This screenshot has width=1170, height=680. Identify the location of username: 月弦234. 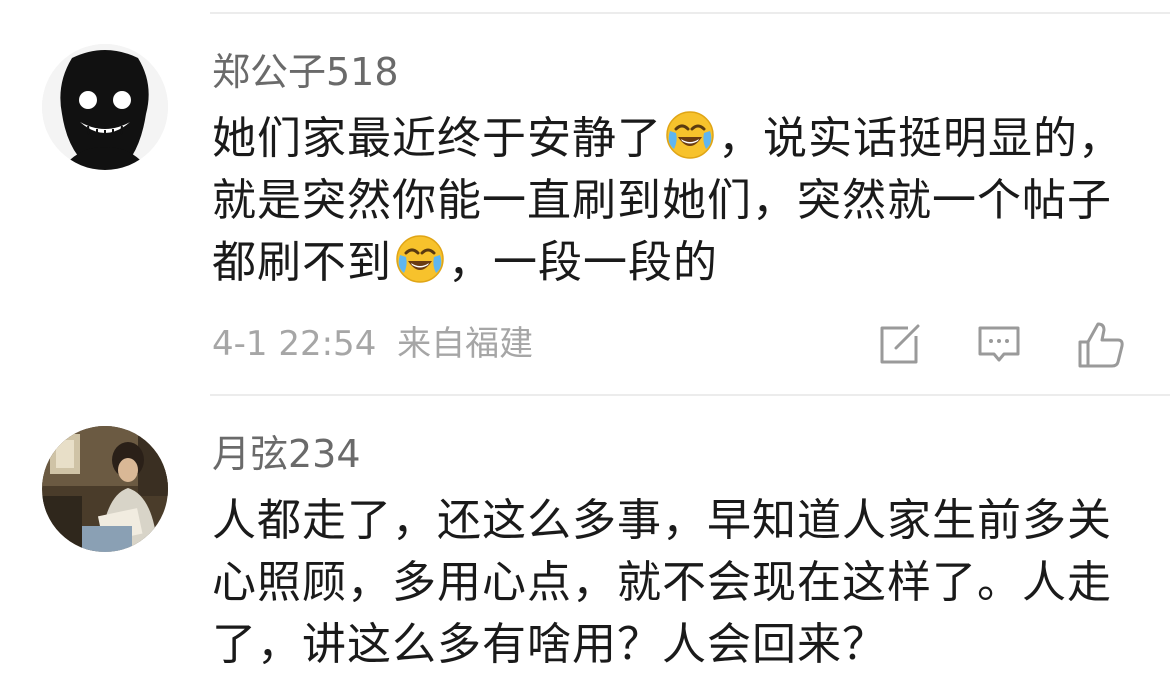
(286, 454).